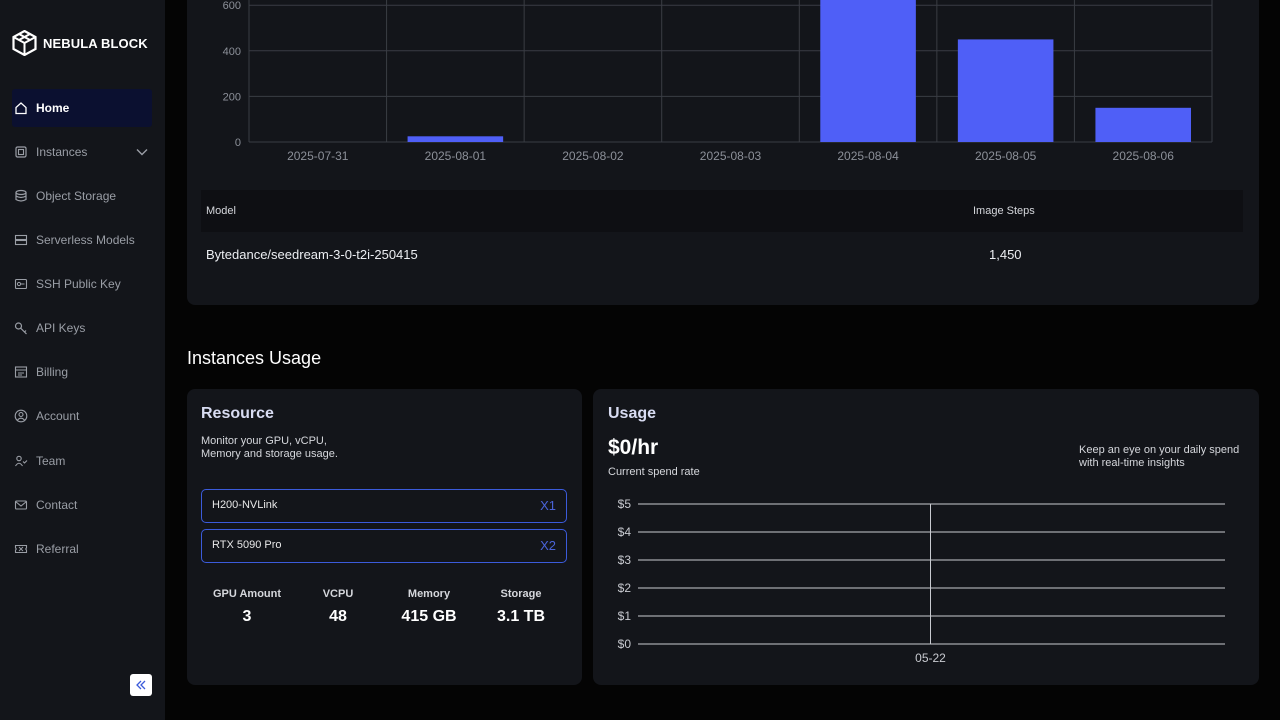 This screenshot has height=720, width=1280. What do you see at coordinates (429, 607) in the screenshot?
I see `stat-memory: Memory 415 GB` at bounding box center [429, 607].